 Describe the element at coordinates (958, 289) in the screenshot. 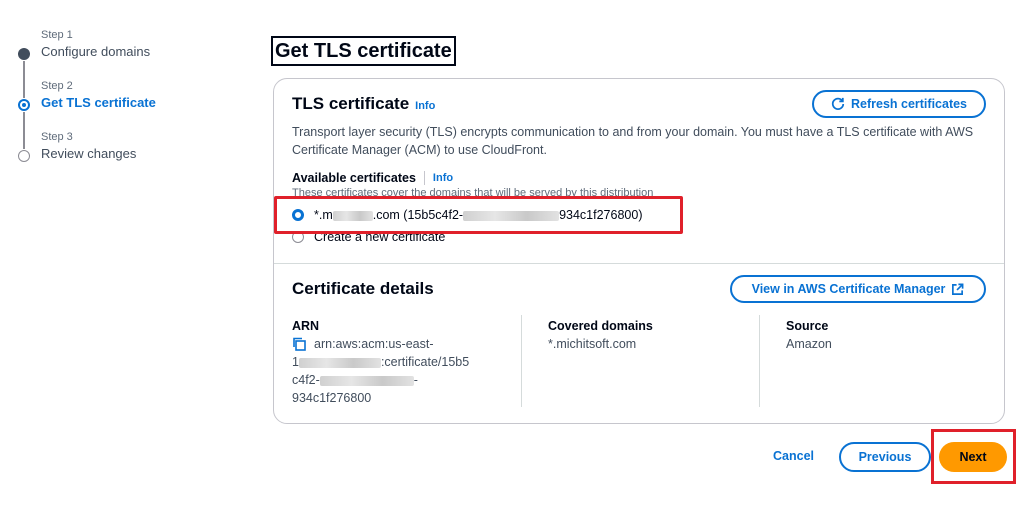

I see `external-link-icon` at that location.